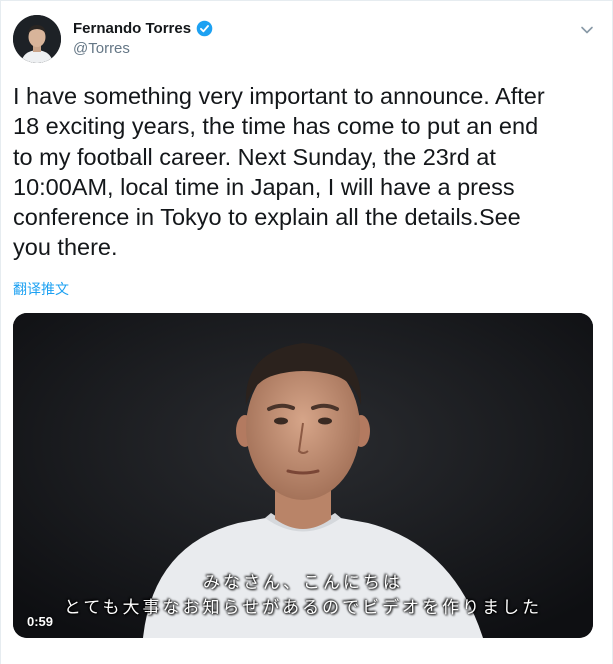 The width and height of the screenshot is (613, 664). I want to click on video-subtitle-line-1: みなさん、こんにちは, so click(303, 583).